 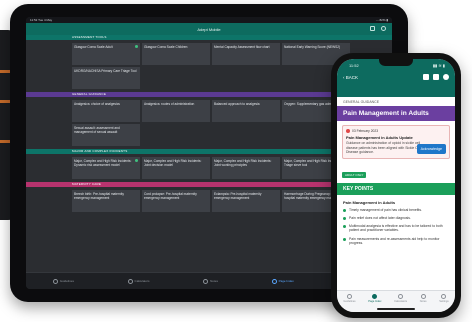 I want to click on gear-icon, so click(x=444, y=296).